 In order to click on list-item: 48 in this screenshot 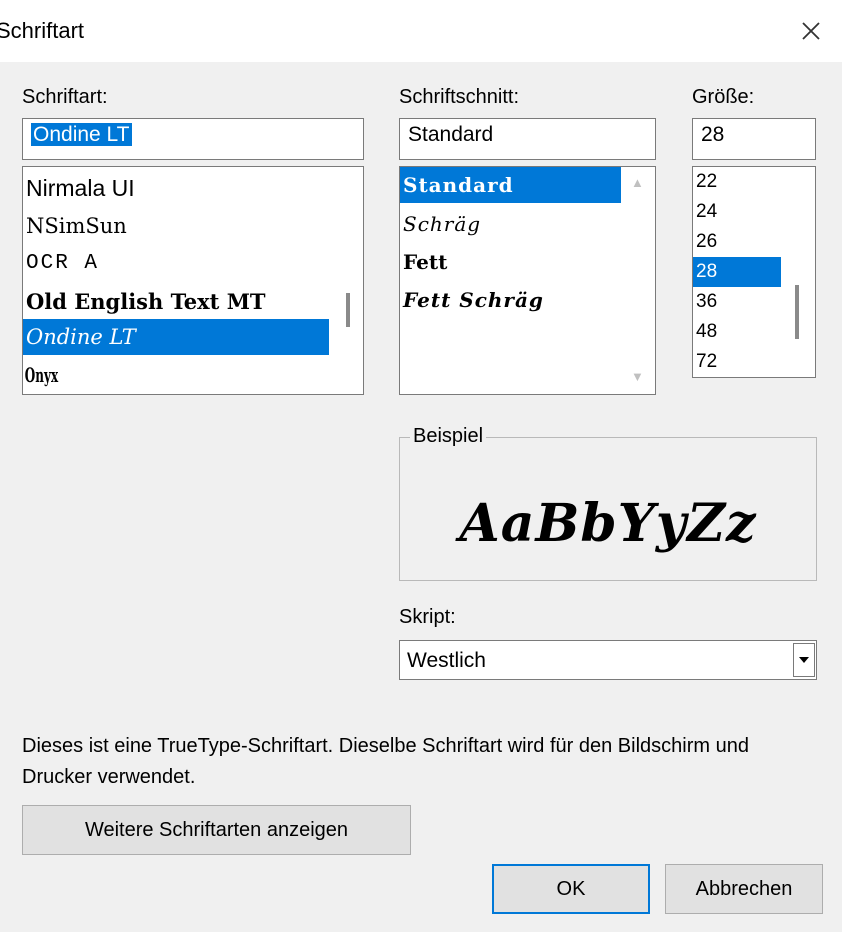, I will do `click(737, 332)`.